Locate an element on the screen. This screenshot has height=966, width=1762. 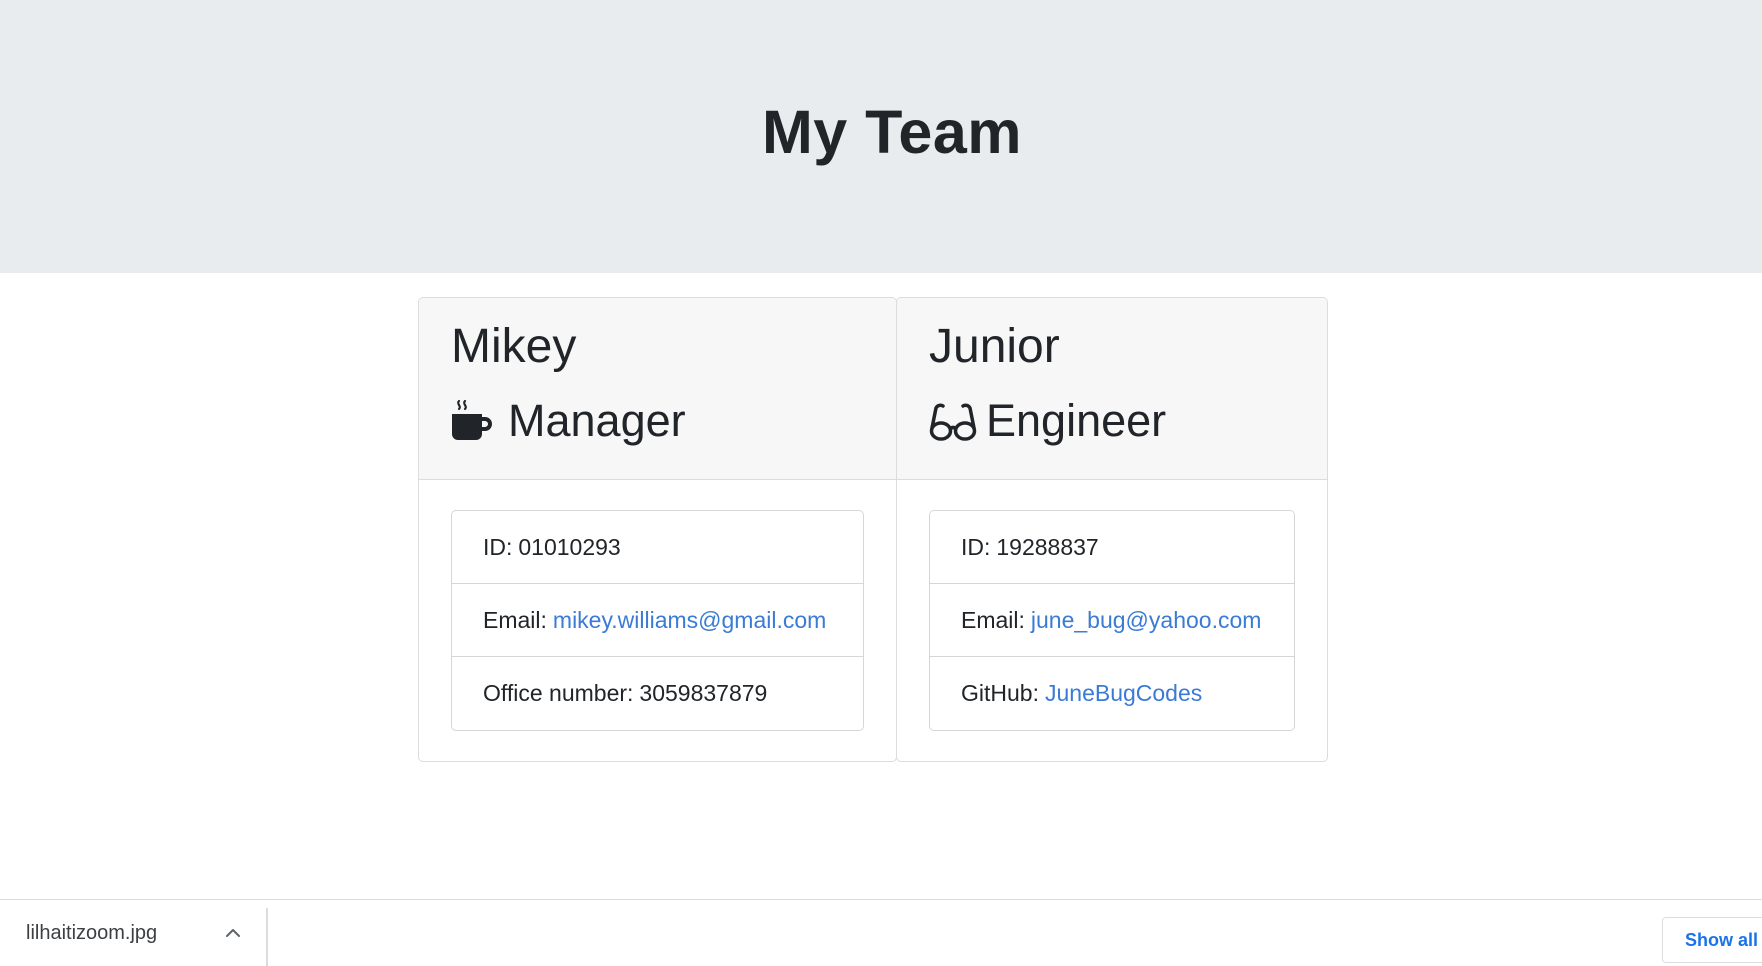
role-label: Manager is located at coordinates (597, 420).